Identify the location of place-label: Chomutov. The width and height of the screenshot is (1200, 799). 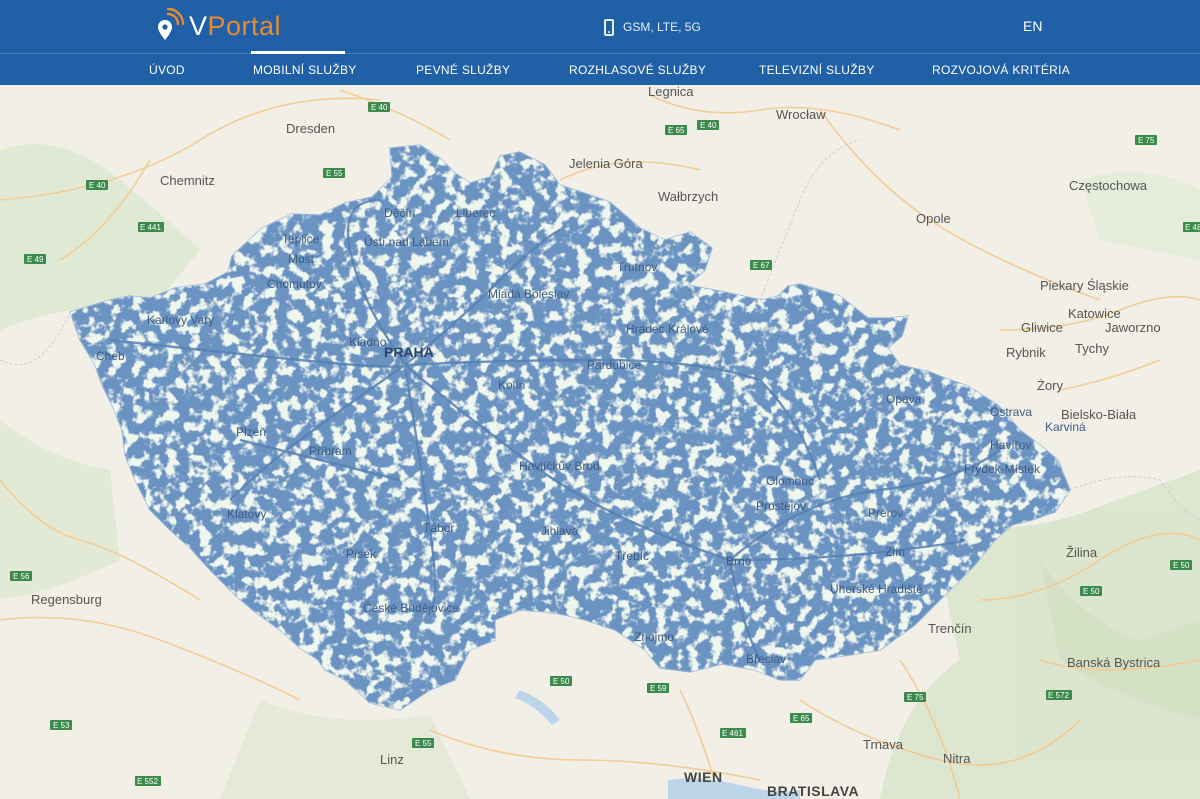
(294, 284).